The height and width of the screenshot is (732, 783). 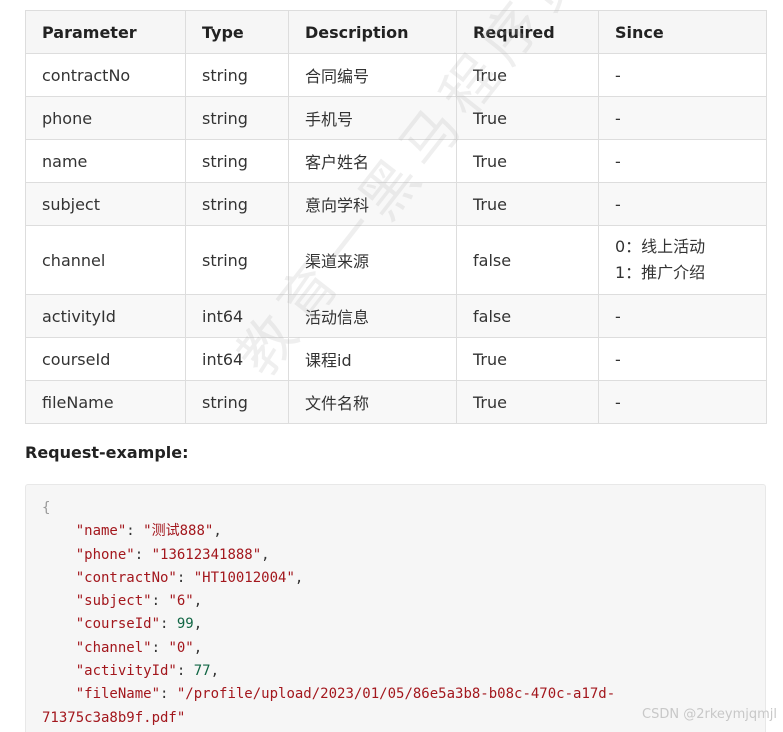 I want to click on cell-description: 客户姓名, so click(x=372, y=161).